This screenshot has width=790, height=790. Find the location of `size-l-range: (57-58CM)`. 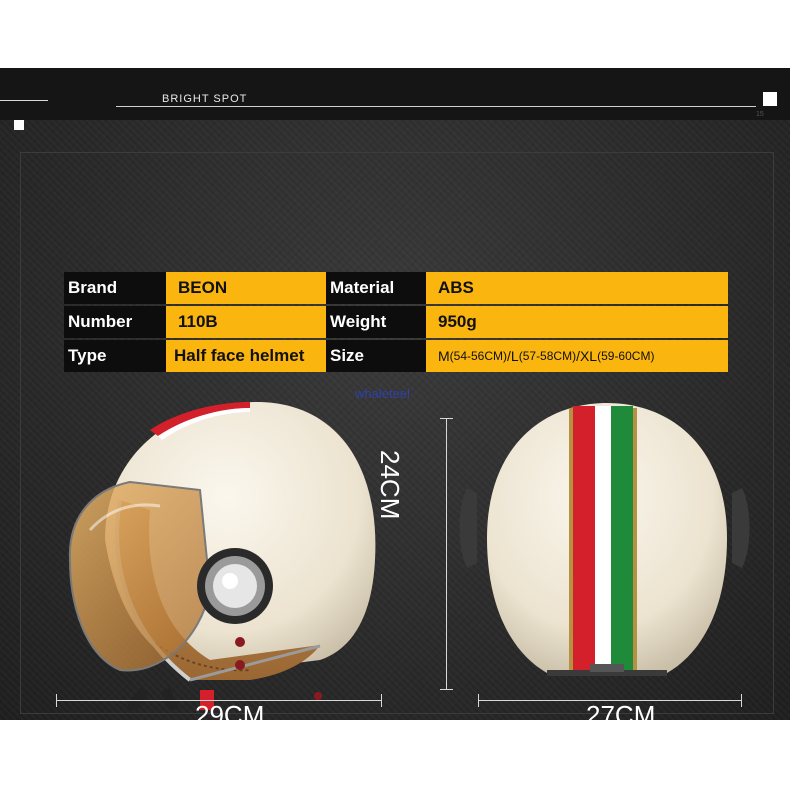

size-l-range: (57-58CM) is located at coordinates (547, 356).